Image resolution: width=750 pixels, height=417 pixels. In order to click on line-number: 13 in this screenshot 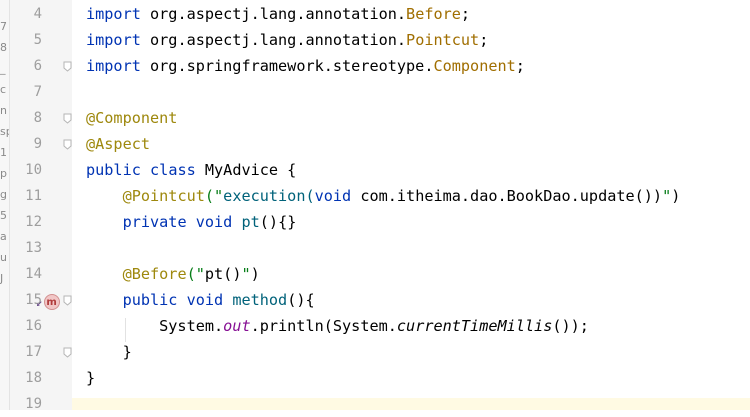, I will do `click(33, 248)`.